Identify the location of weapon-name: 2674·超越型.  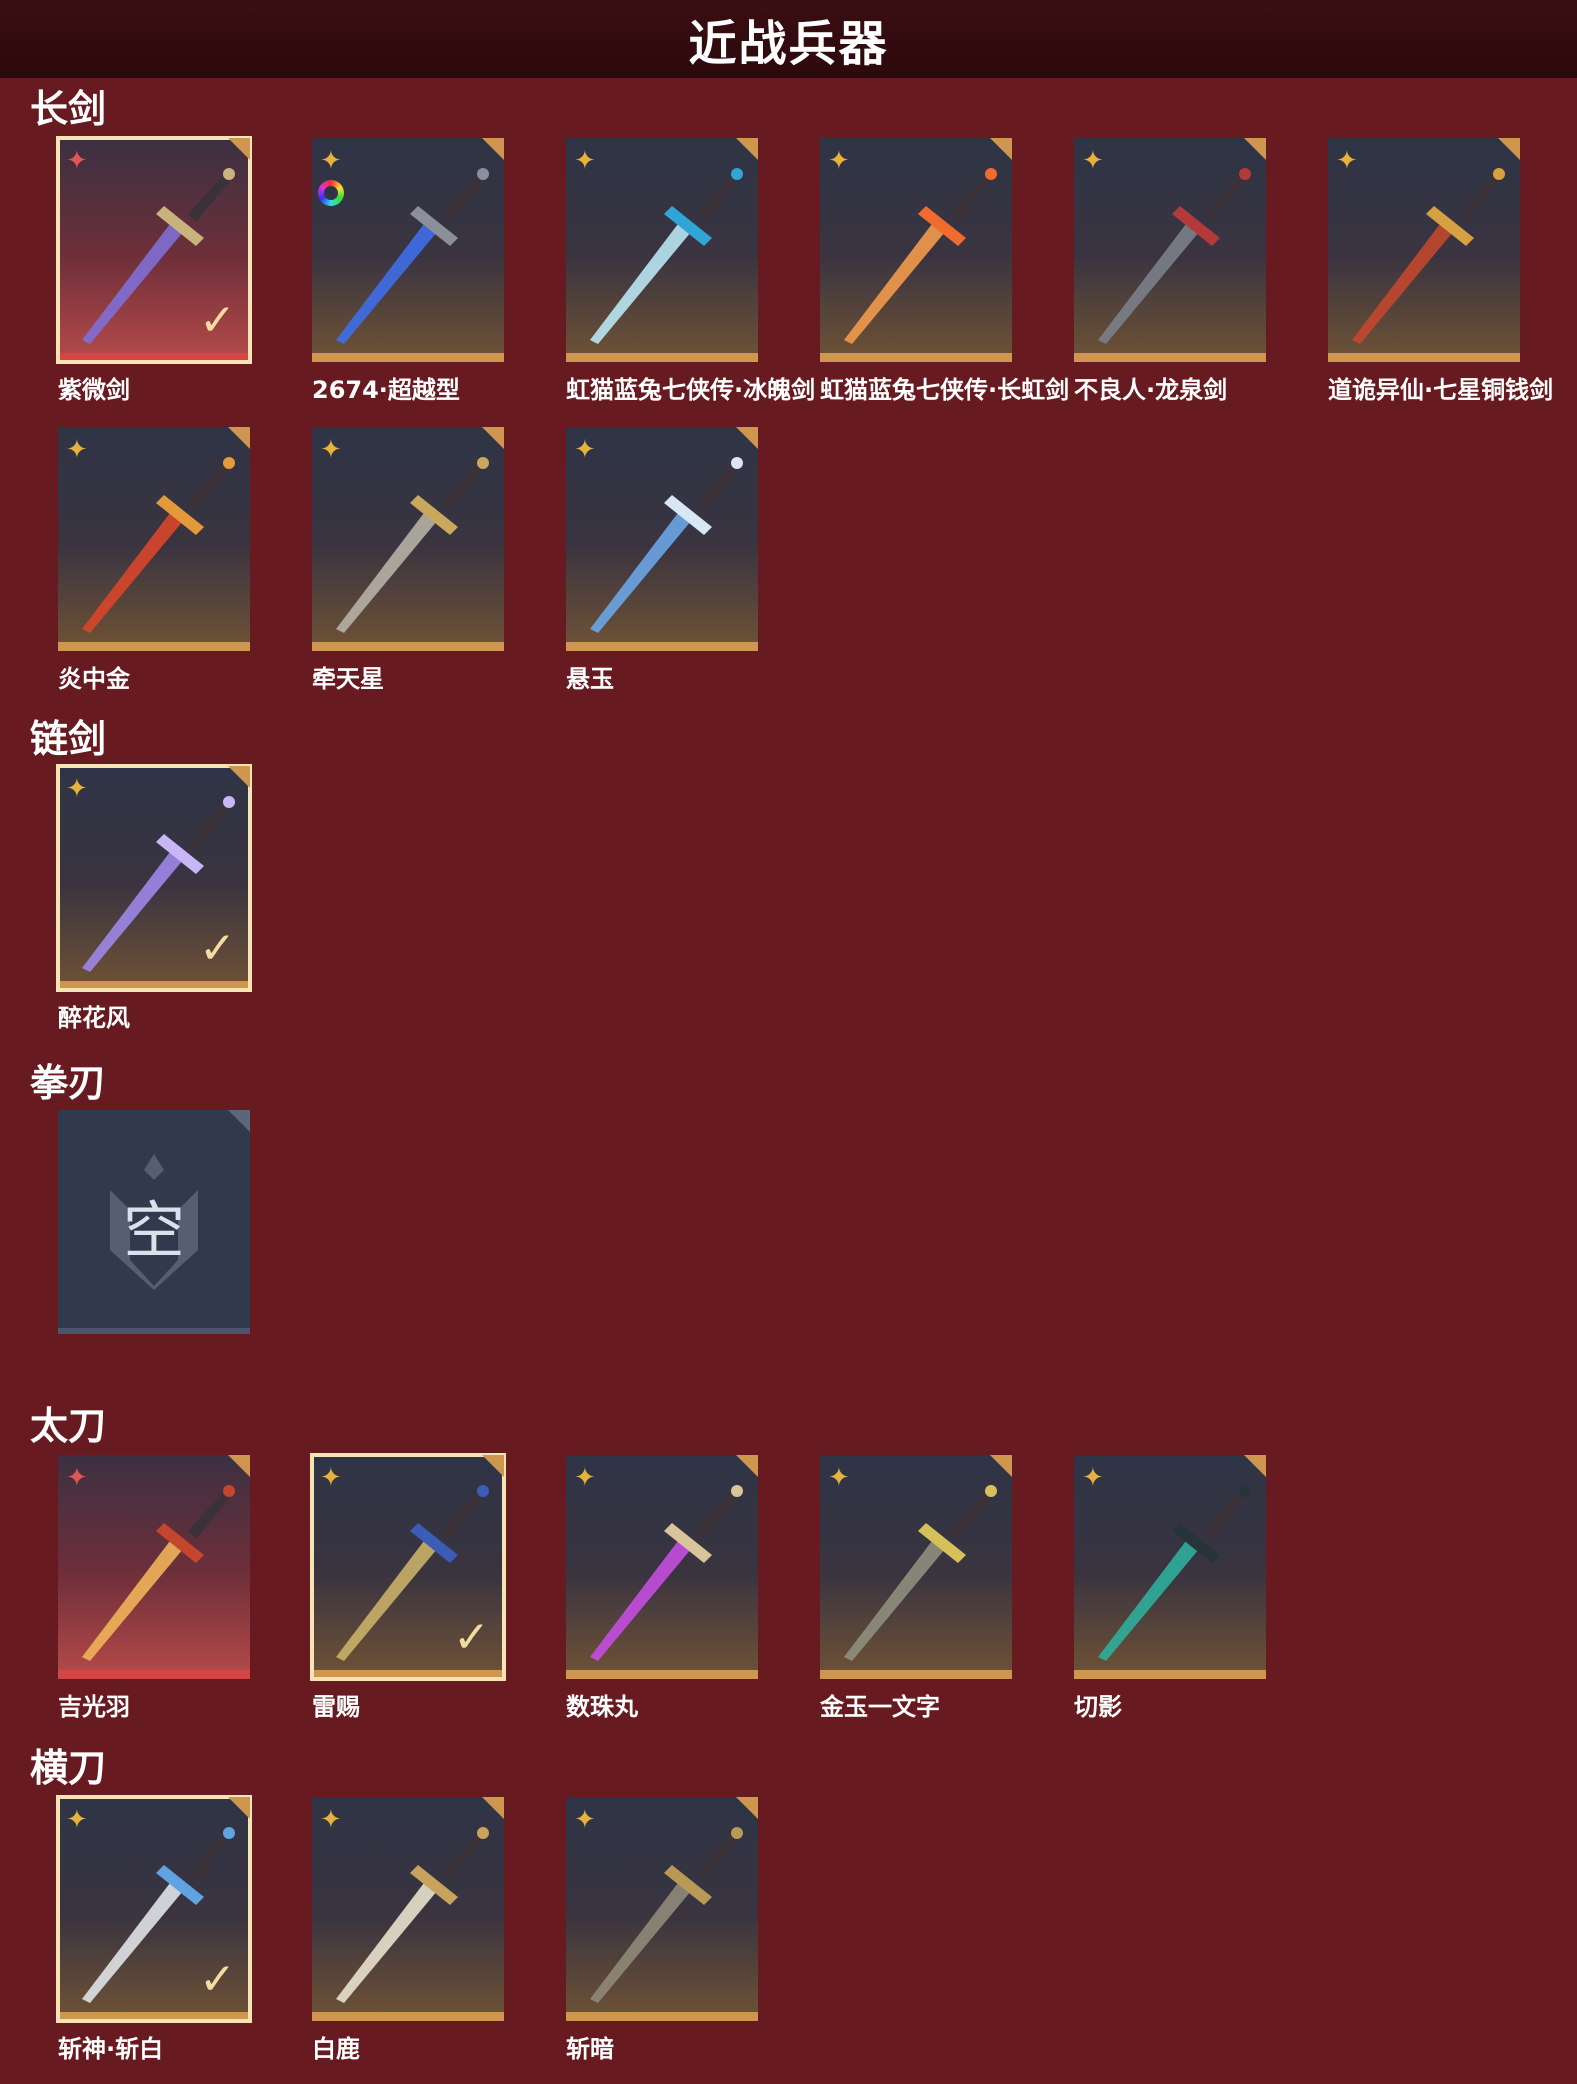
(386, 390).